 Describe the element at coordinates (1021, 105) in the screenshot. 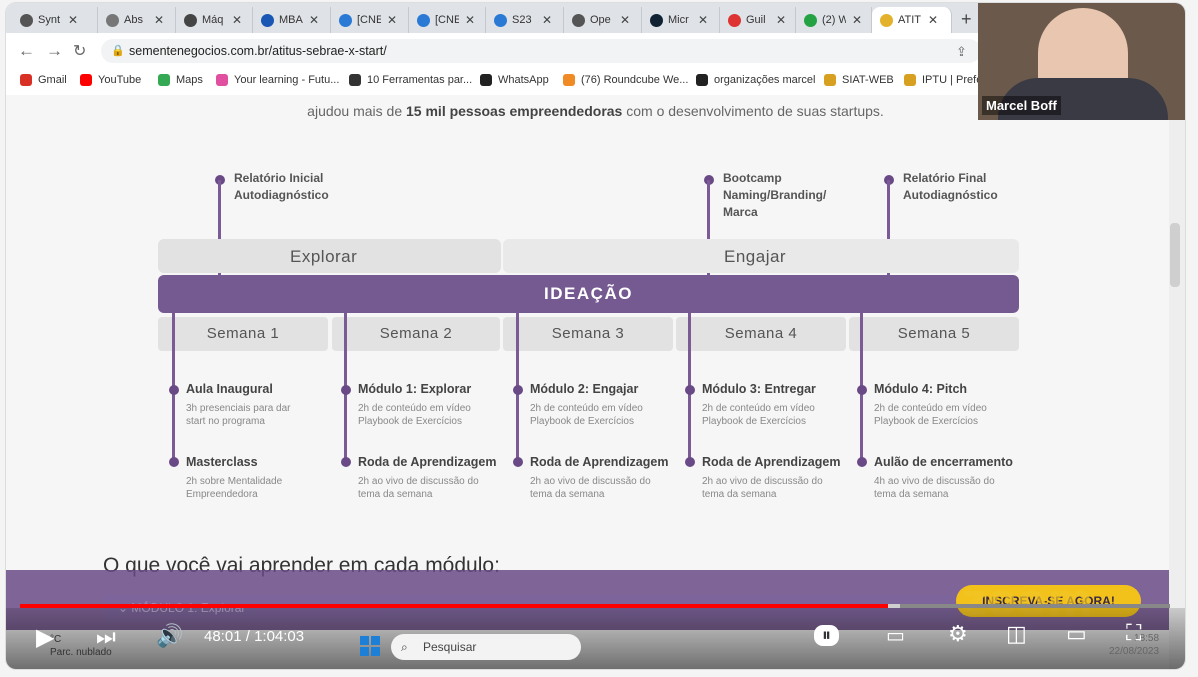

I see `webcam-name: Marcel Boff` at that location.